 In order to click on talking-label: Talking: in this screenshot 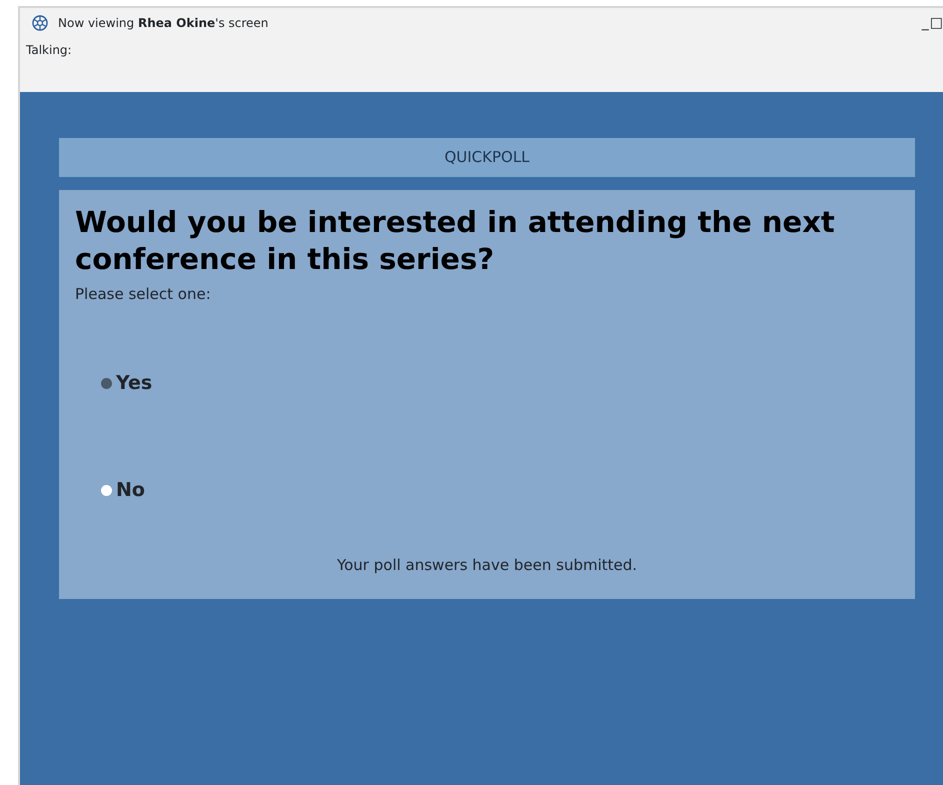, I will do `click(49, 50)`.